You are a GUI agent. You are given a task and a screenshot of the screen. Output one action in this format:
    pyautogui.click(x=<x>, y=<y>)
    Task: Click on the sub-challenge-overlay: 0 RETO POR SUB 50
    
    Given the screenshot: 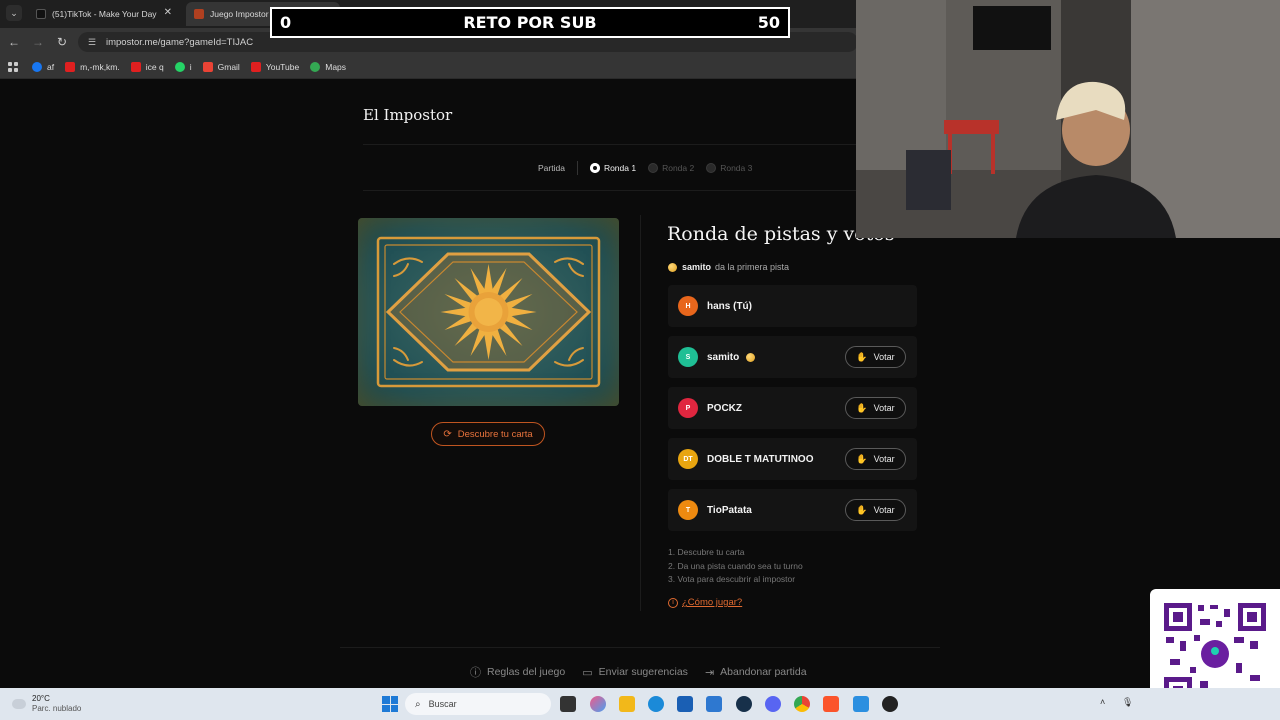 What is the action you would take?
    pyautogui.click(x=530, y=22)
    